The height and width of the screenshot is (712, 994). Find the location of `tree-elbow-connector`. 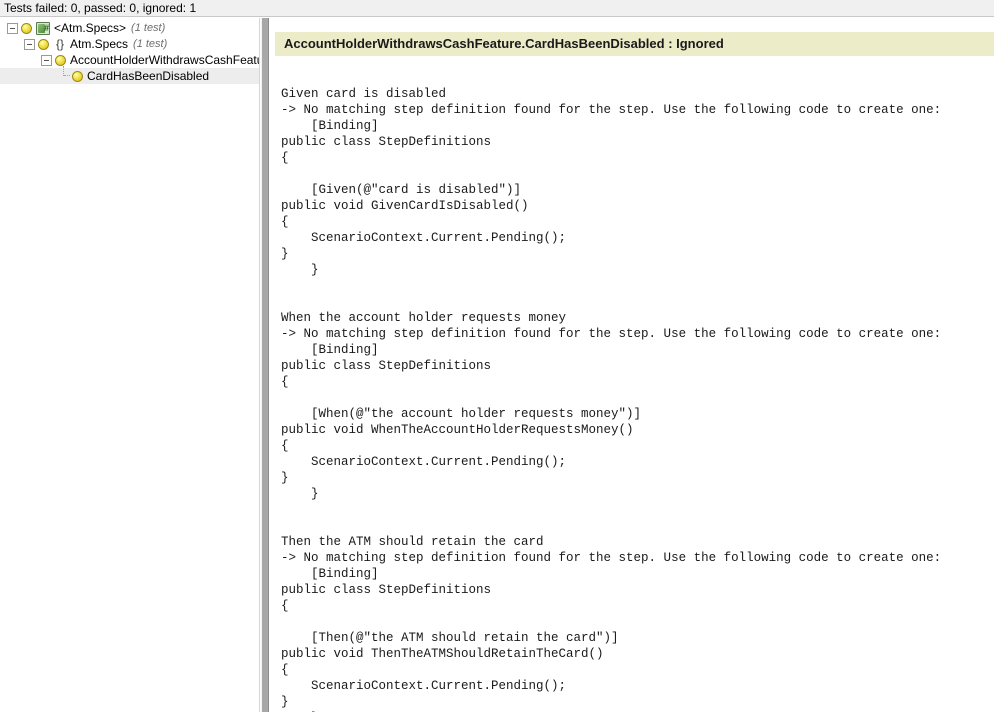

tree-elbow-connector is located at coordinates (64, 73).